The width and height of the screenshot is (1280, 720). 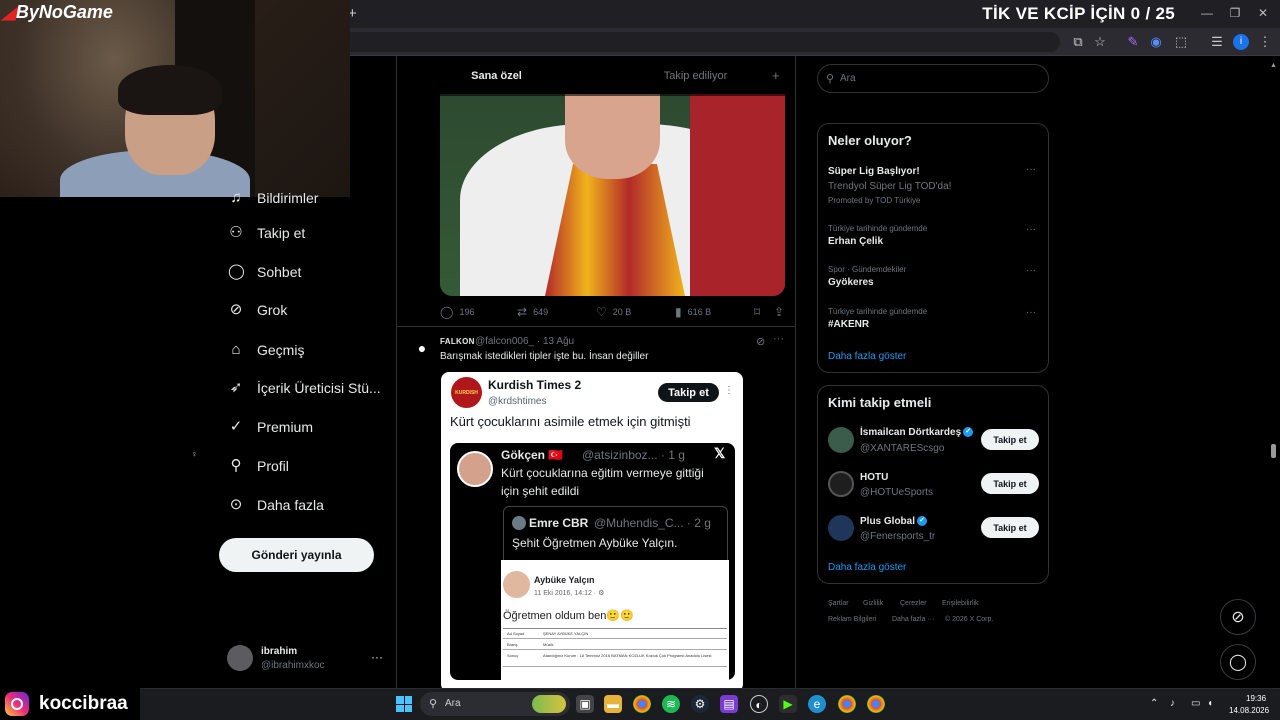 I want to click on footer-link: Çerezler, so click(x=913, y=603).